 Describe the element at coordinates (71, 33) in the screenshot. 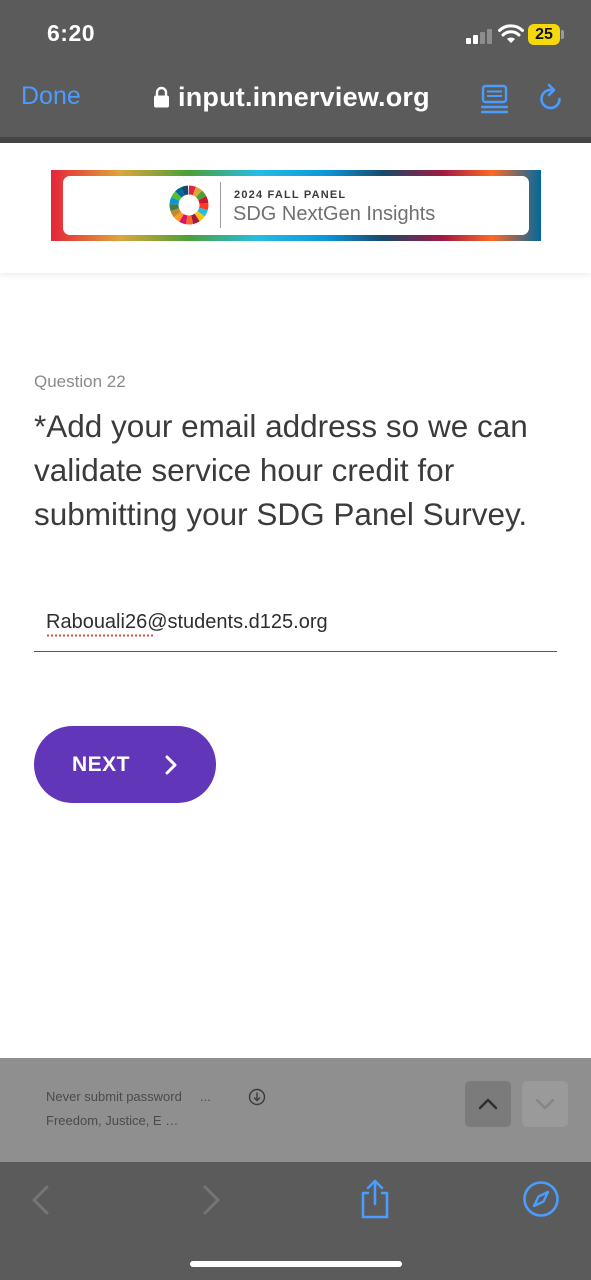

I see `status-time: 6:20` at that location.